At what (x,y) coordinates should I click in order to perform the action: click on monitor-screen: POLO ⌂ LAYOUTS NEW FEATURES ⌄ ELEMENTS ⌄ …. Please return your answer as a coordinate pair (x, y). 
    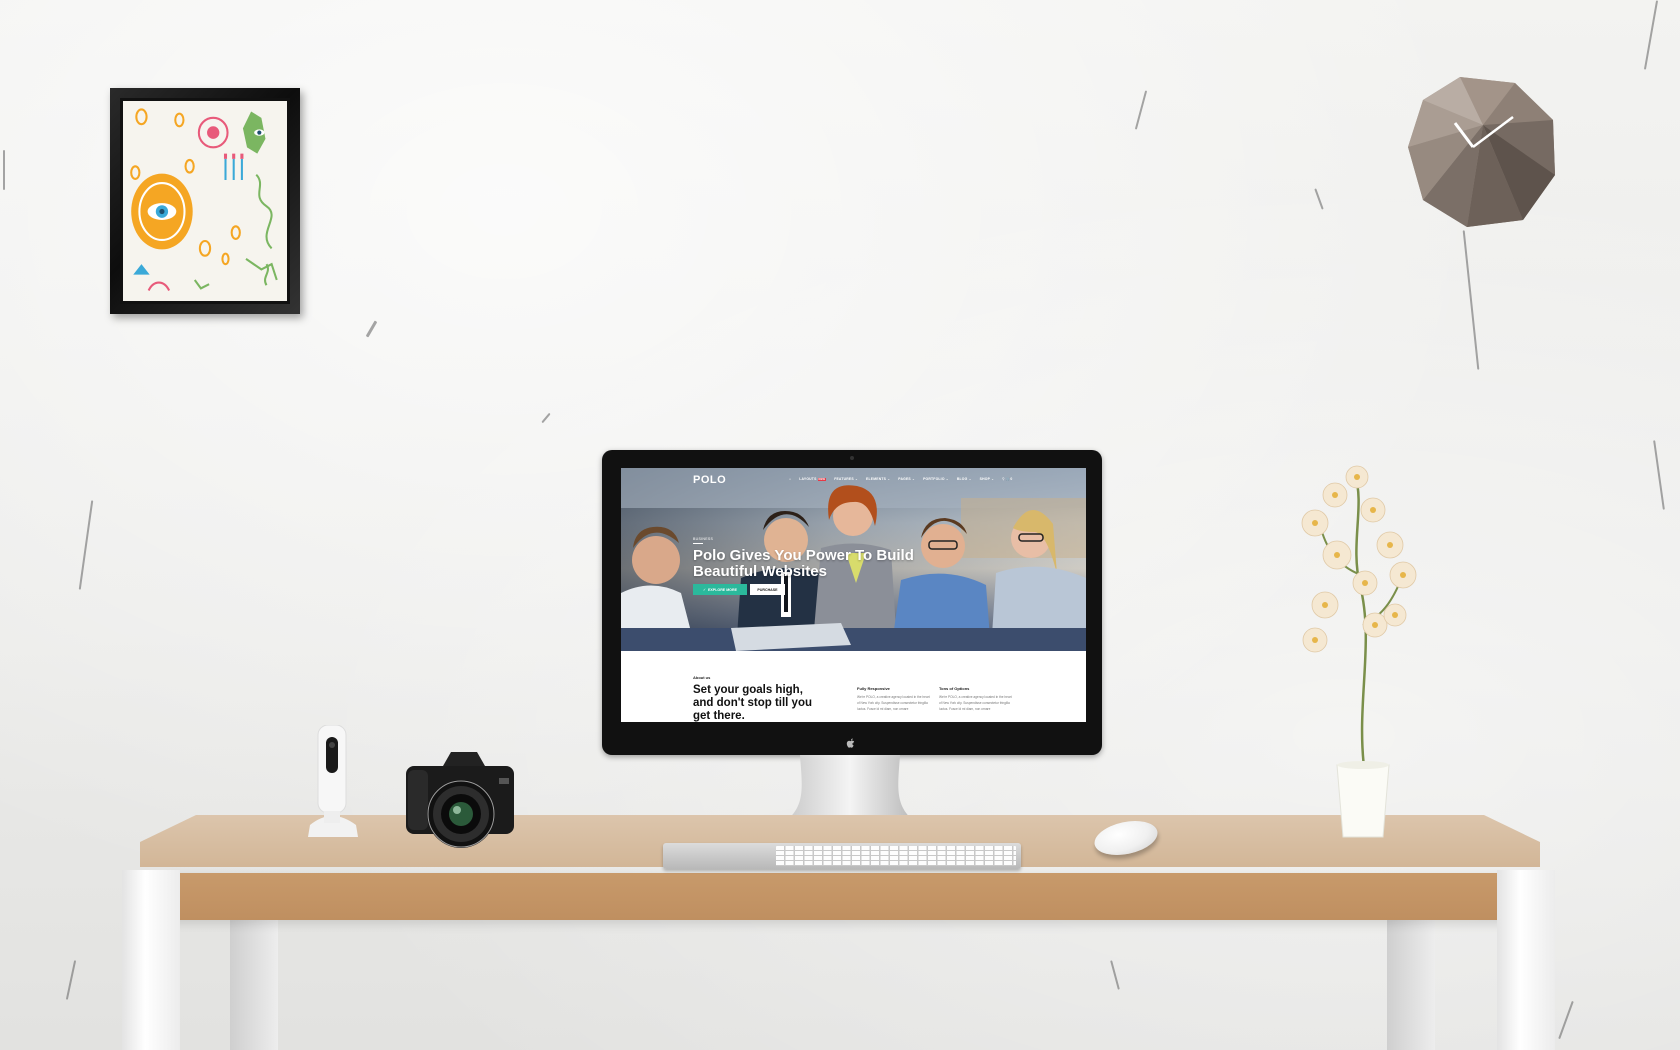
    Looking at the image, I should click on (853, 595).